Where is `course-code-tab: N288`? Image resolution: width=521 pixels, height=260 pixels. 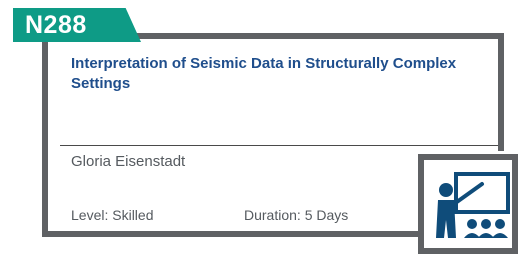
course-code-tab: N288 is located at coordinates (77, 25).